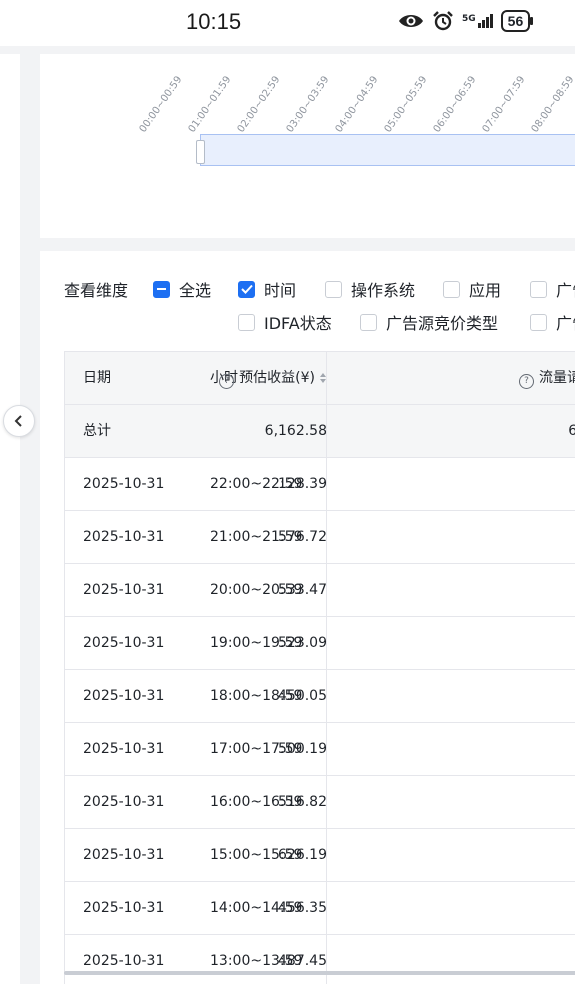 The width and height of the screenshot is (575, 984). I want to click on signal-icon: 5G, so click(477, 21).